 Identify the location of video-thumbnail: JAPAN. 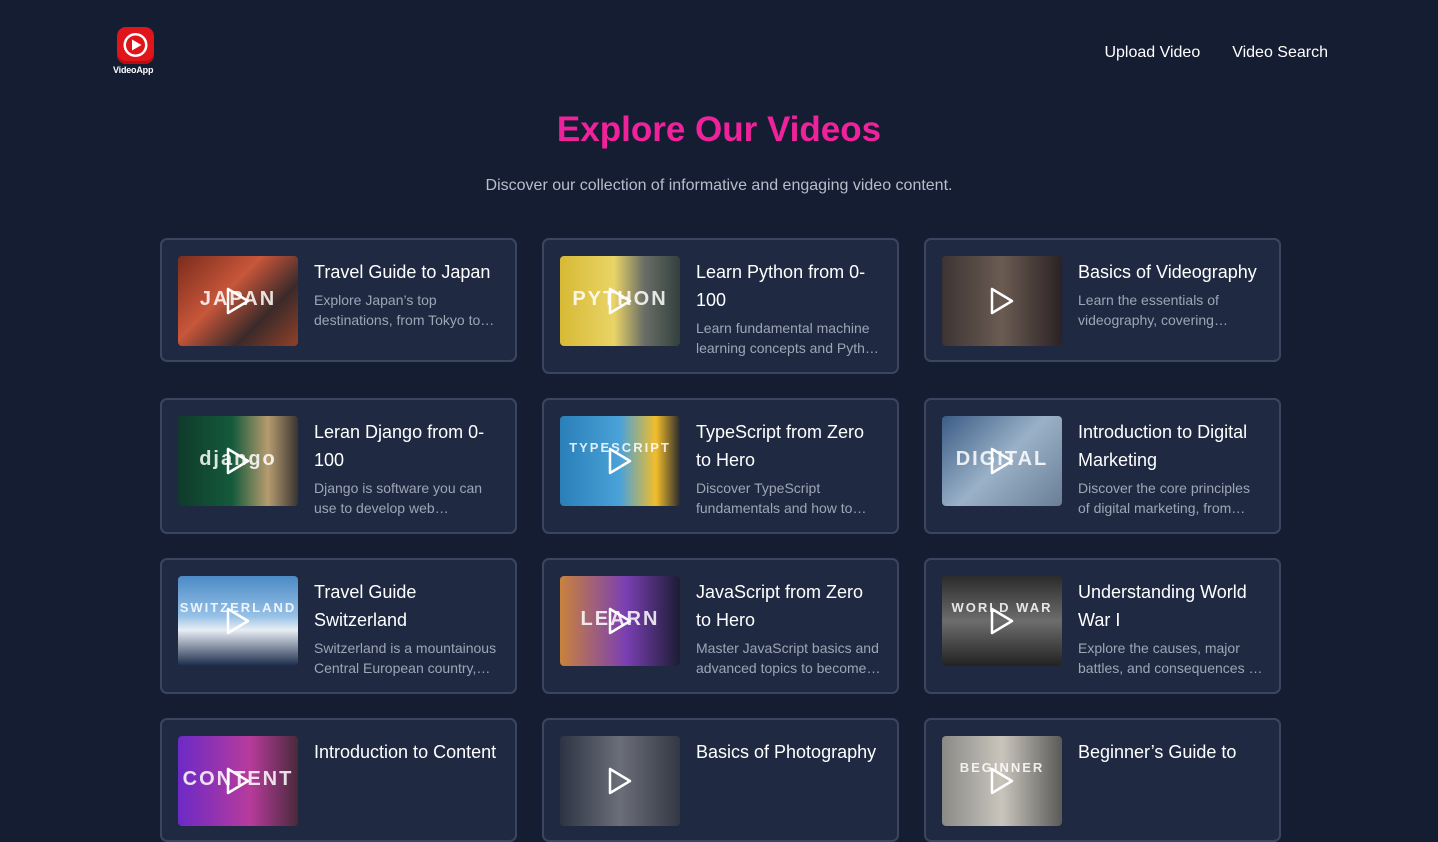
(238, 301).